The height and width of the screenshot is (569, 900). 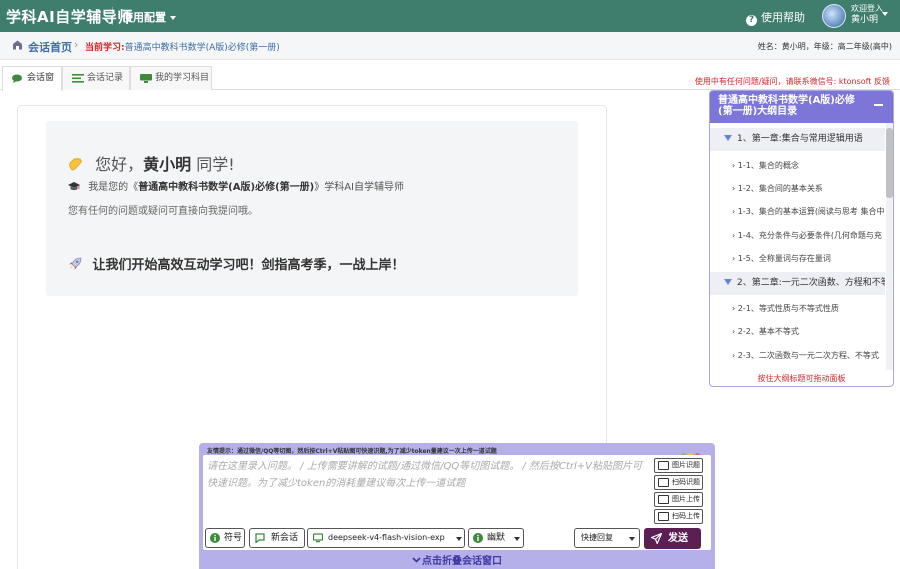 I want to click on tab-subjects-label: 我的学习科目, so click(x=182, y=78).